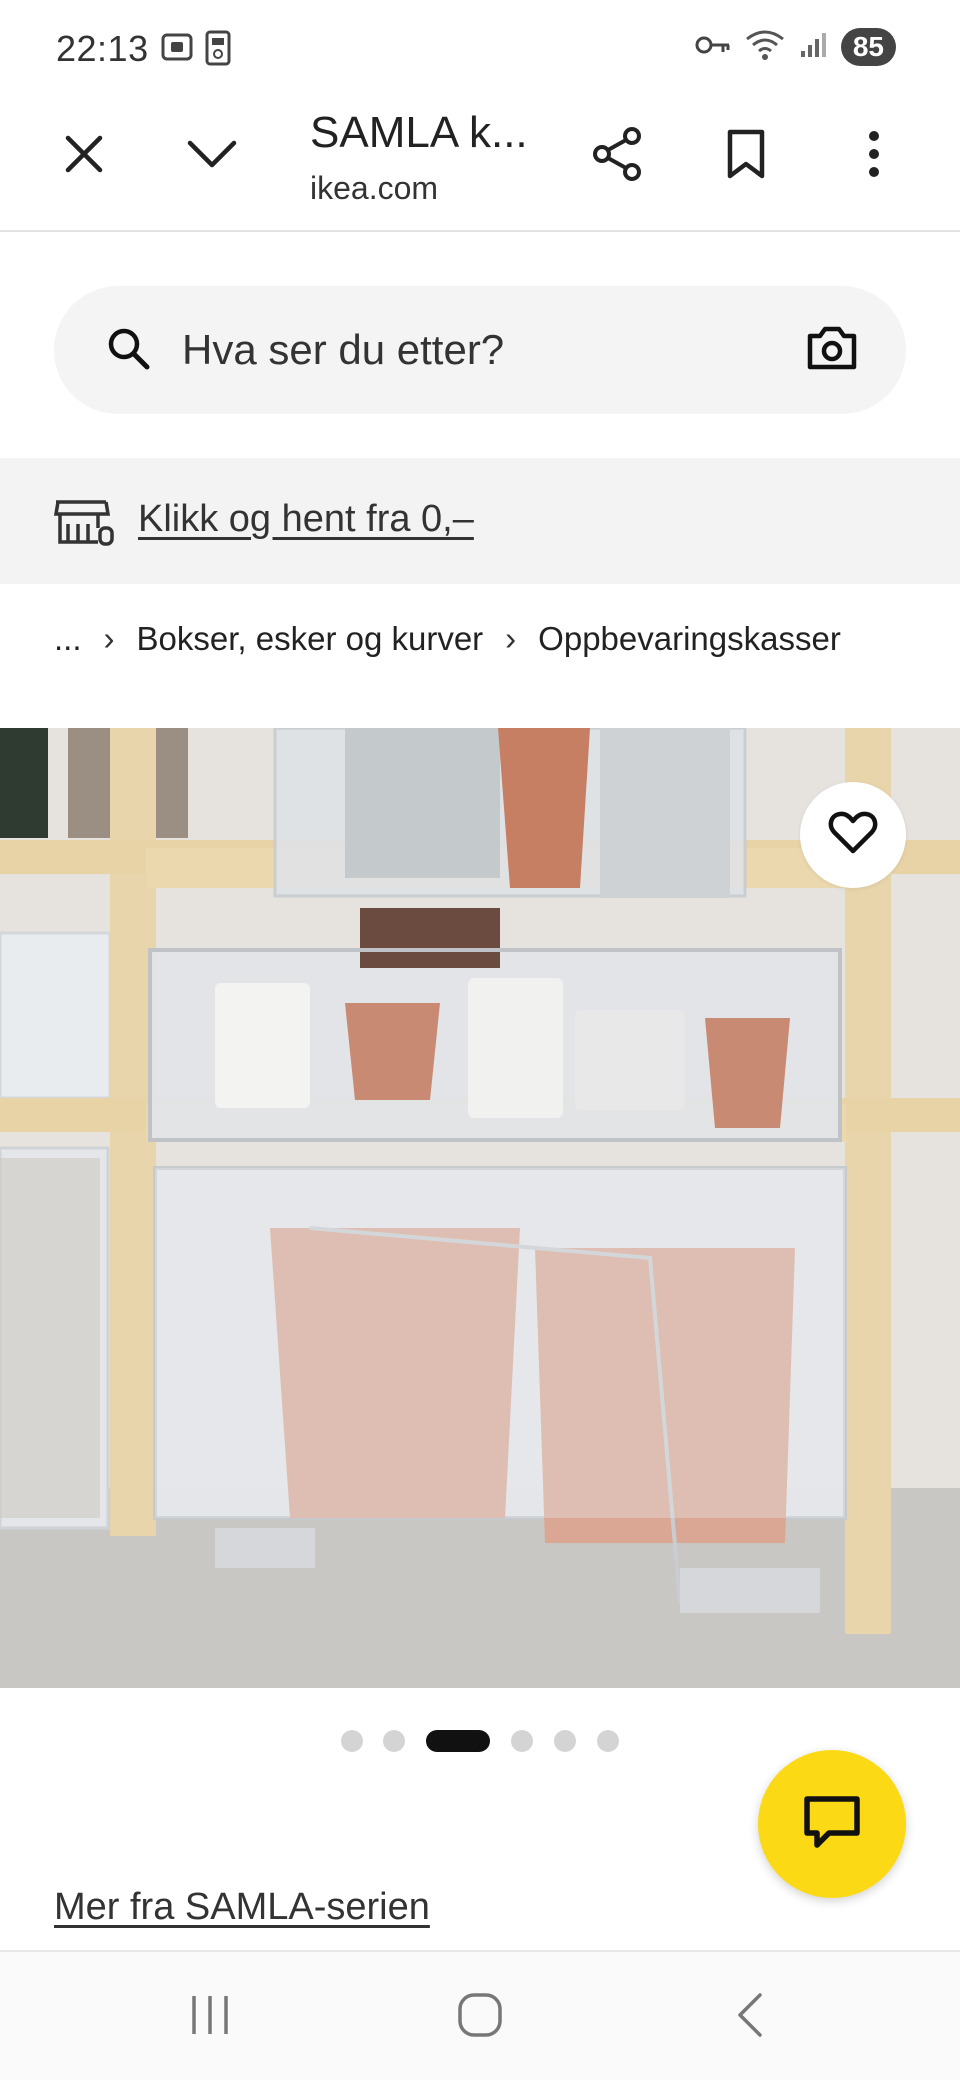 This screenshot has width=960, height=2080. I want to click on back-icon, so click(750, 2017).